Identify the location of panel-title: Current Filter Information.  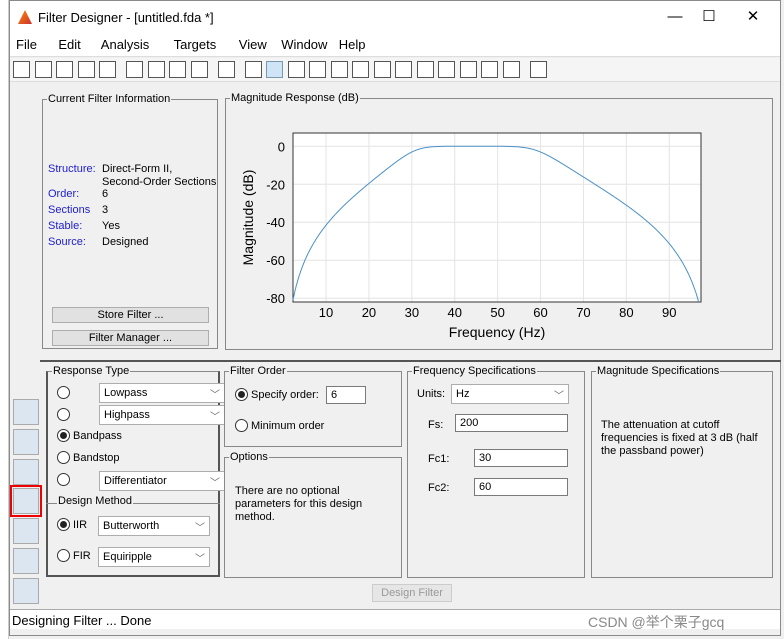
(109, 99).